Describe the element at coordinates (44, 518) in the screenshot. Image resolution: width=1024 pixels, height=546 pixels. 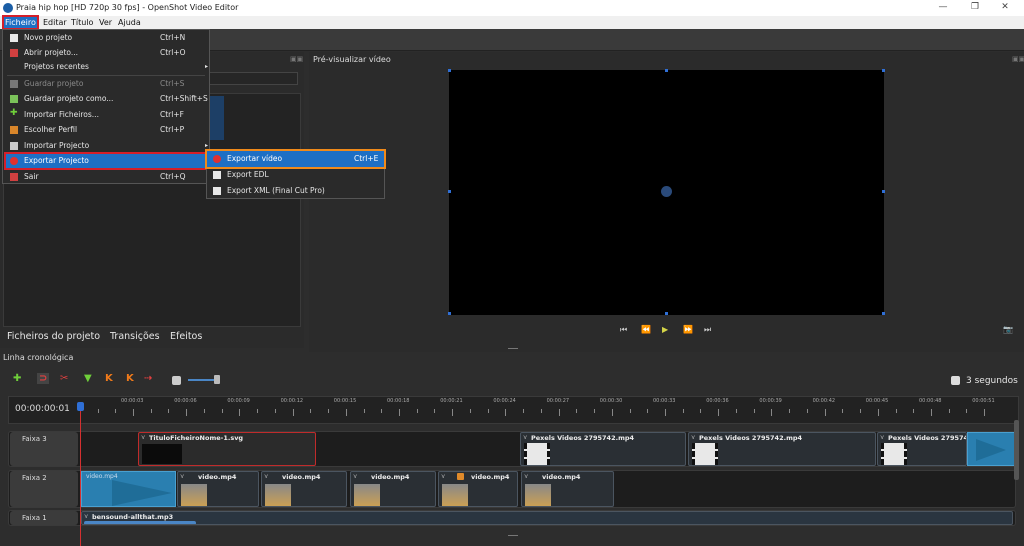
I see `track-name: Faixa 1` at that location.